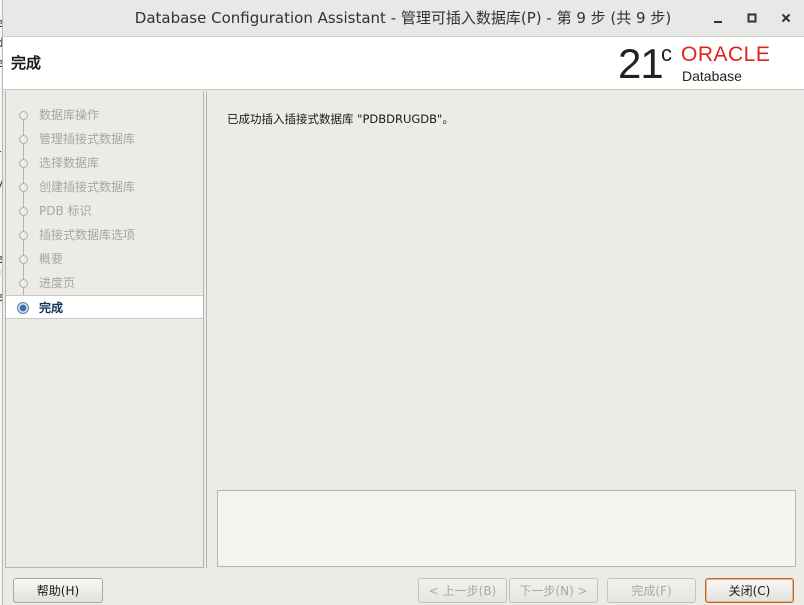 Image resolution: width=804 pixels, height=605 pixels. What do you see at coordinates (58, 590) in the screenshot?
I see `help-button: 帮助(H)` at bounding box center [58, 590].